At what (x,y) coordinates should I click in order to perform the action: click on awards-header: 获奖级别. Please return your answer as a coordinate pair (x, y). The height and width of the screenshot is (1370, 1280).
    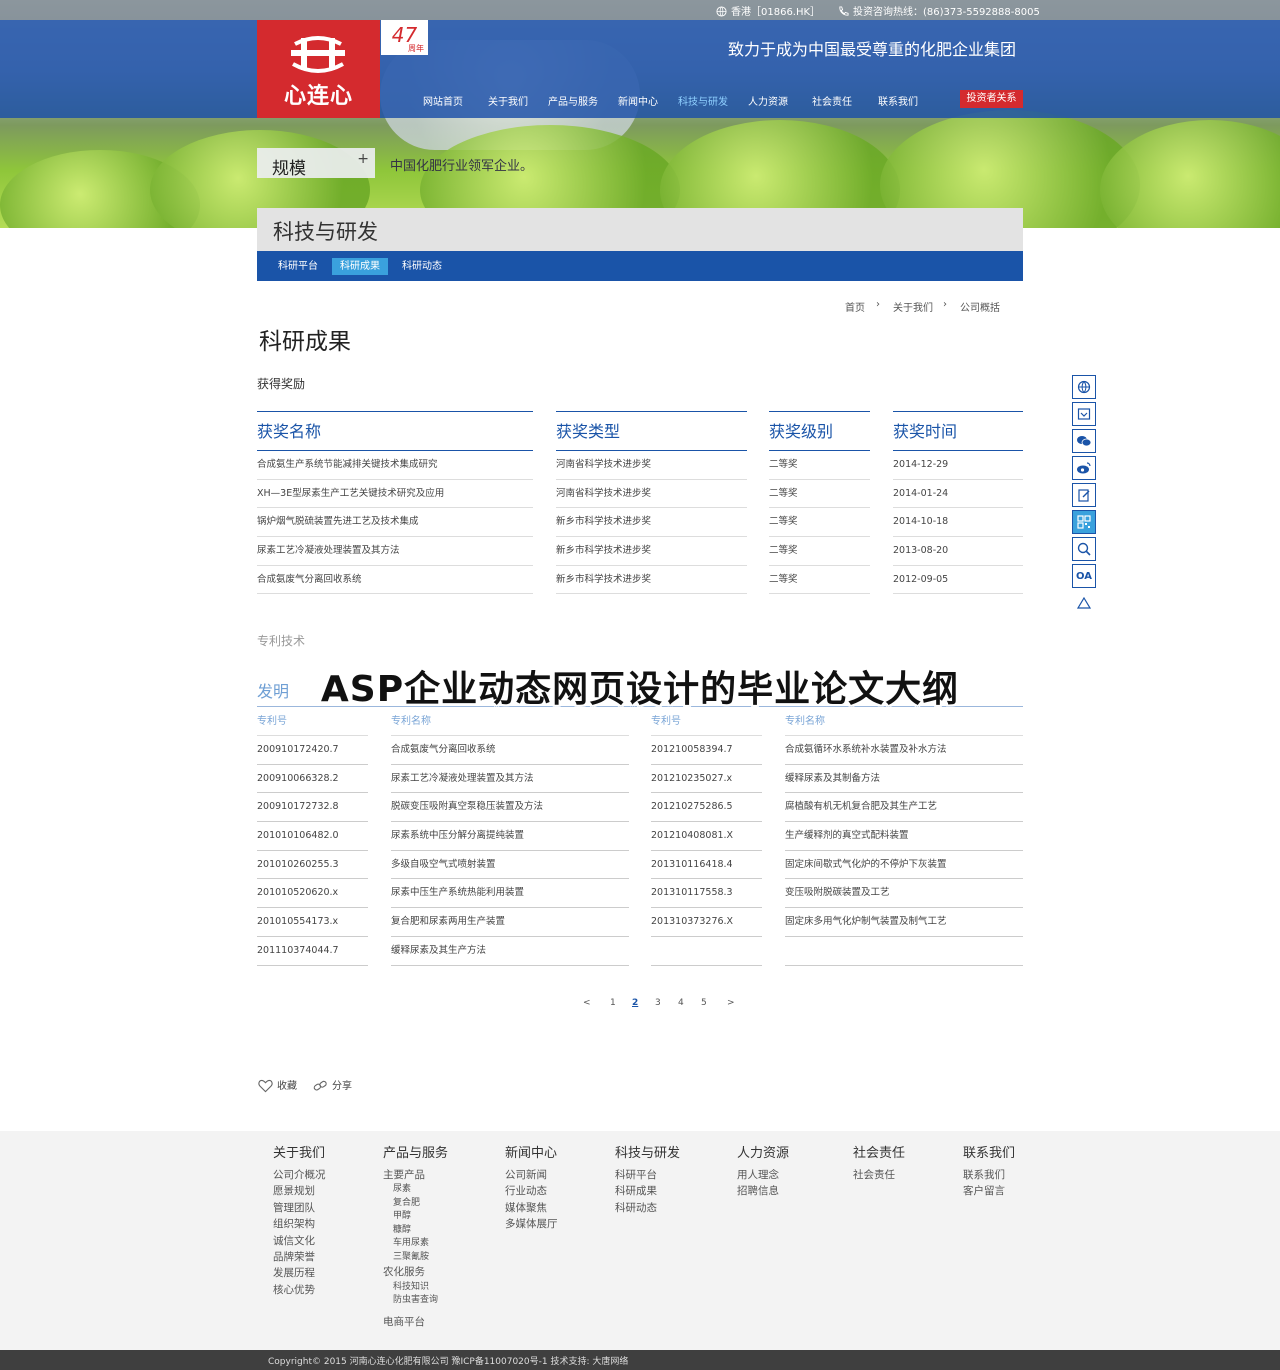
    Looking at the image, I should click on (819, 431).